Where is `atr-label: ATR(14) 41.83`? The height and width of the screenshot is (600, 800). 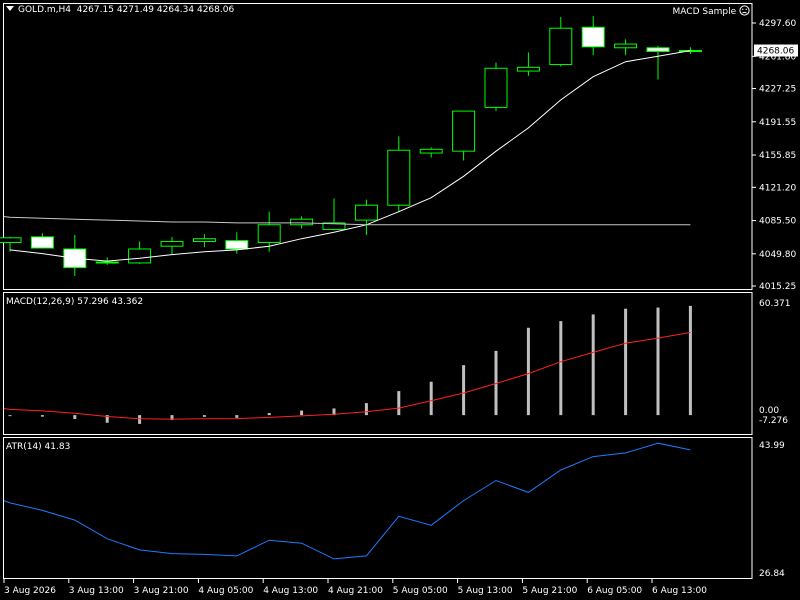 atr-label: ATR(14) 41.83 is located at coordinates (38, 447).